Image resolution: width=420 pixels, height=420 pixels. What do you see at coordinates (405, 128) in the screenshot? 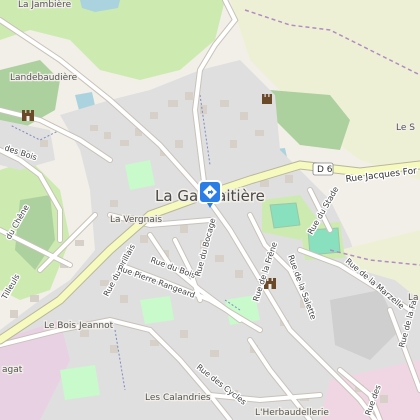
I see `place-label-right-1: Le S` at bounding box center [405, 128].